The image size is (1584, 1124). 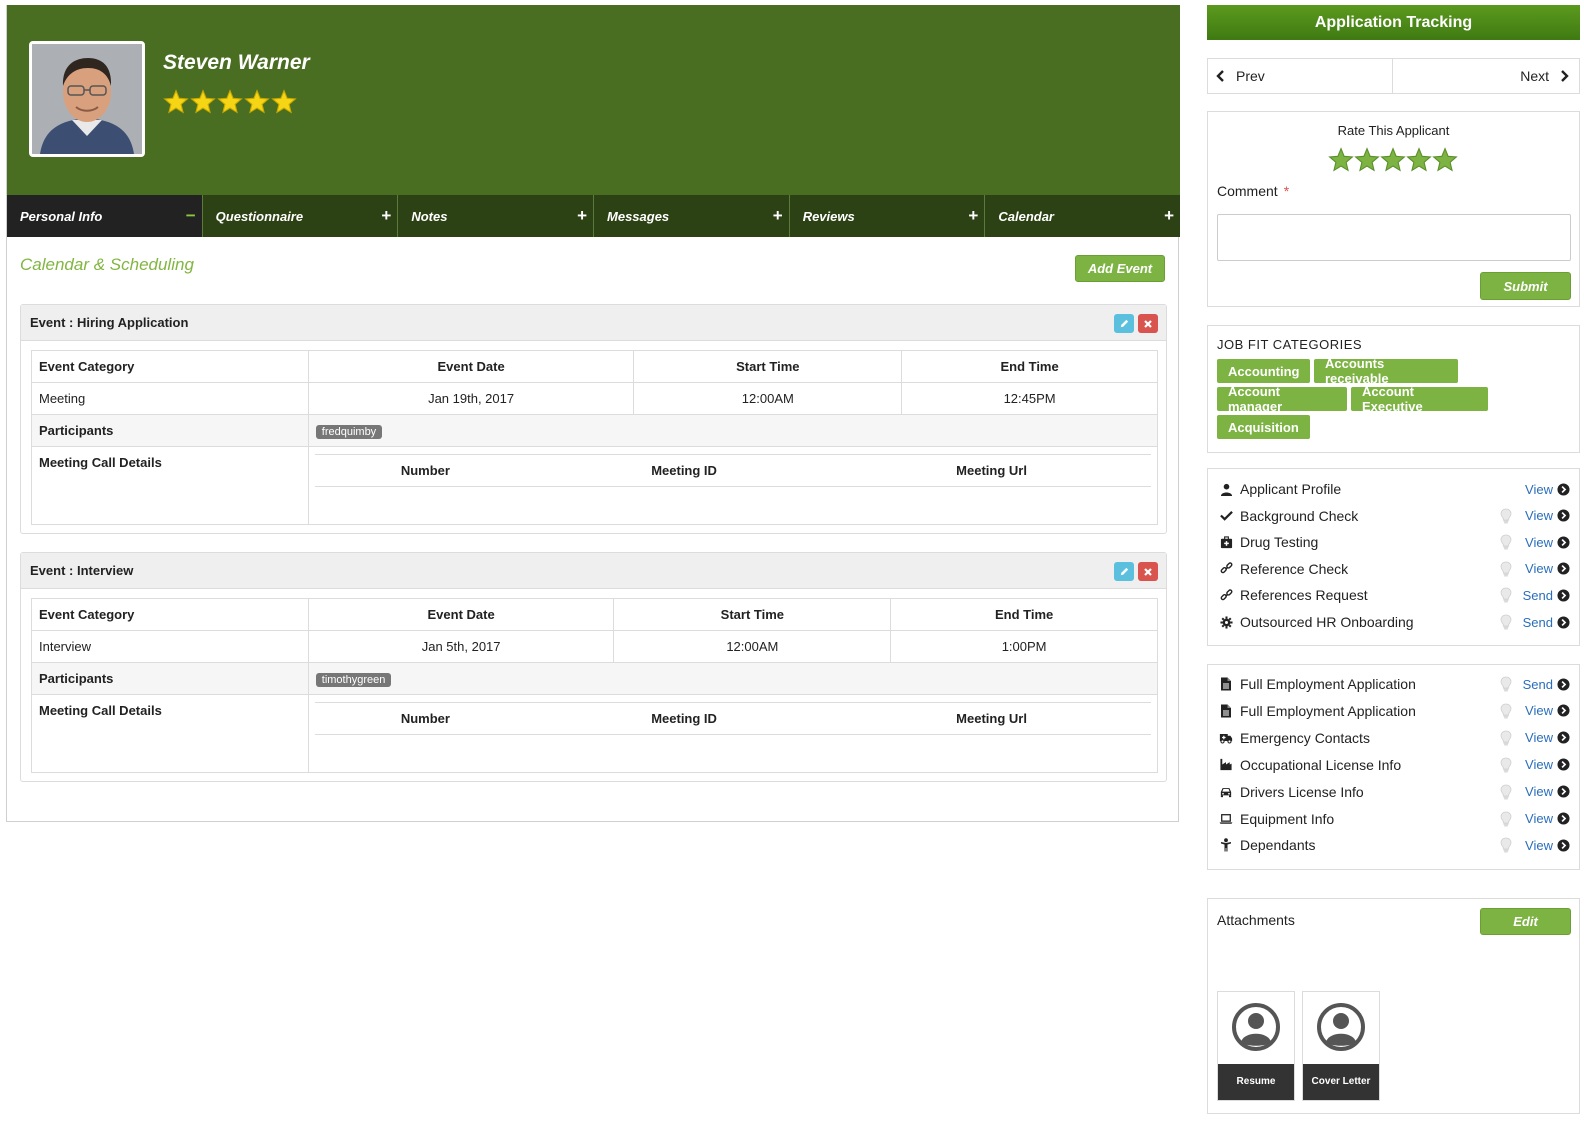 I want to click on avatar, so click(x=87, y=99).